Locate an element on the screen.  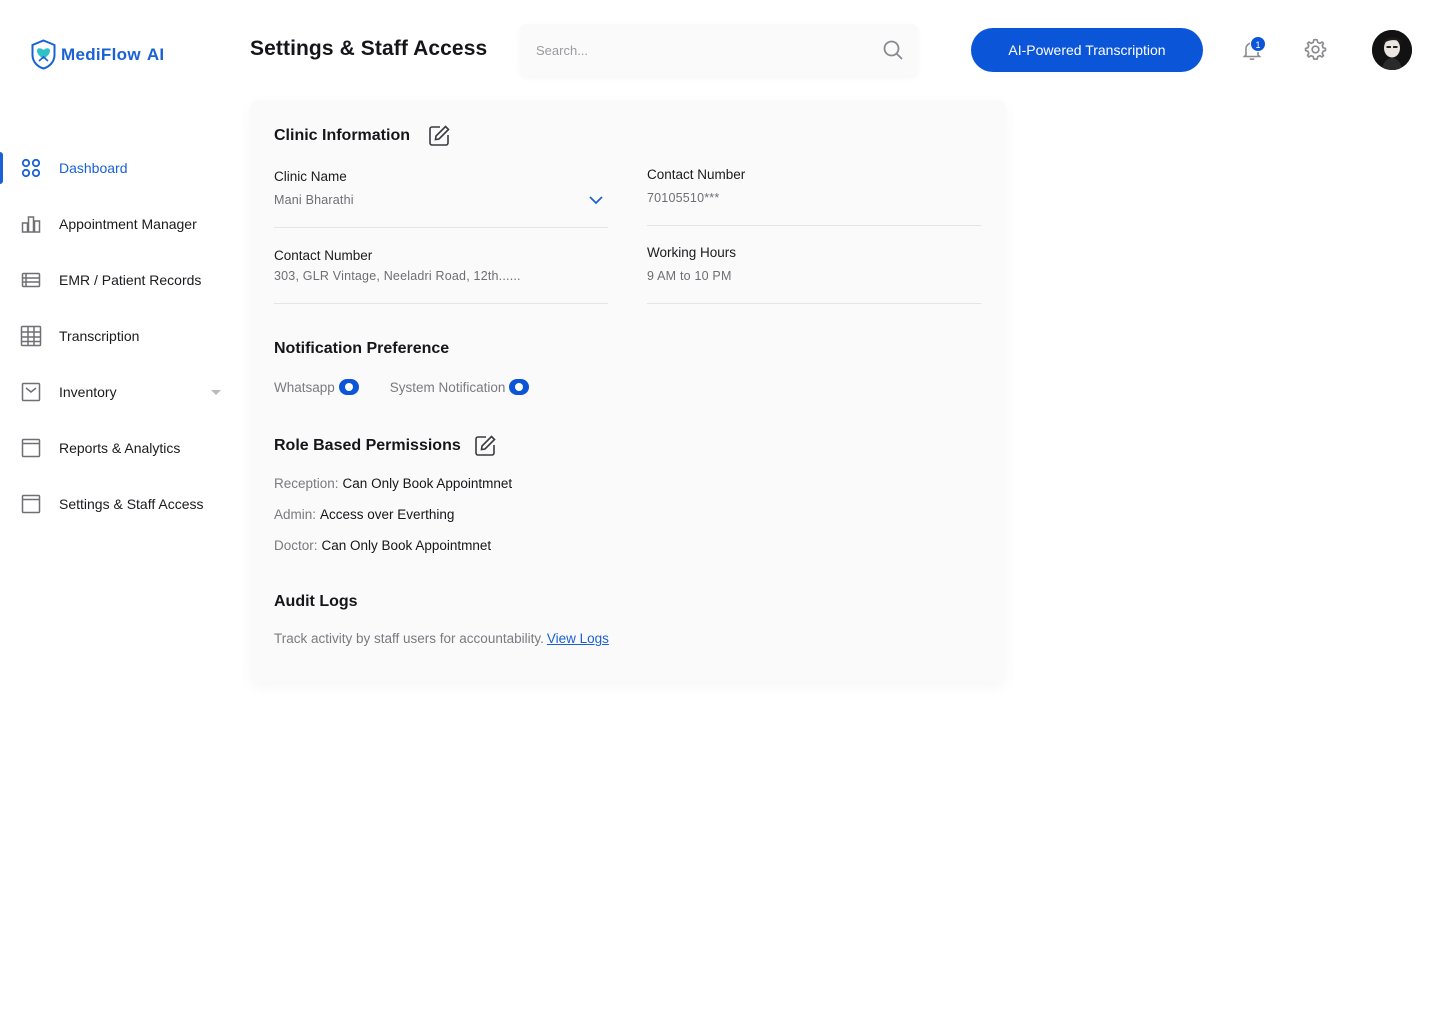
whatsapp-toggle-group: Whatsapp is located at coordinates (316, 387).